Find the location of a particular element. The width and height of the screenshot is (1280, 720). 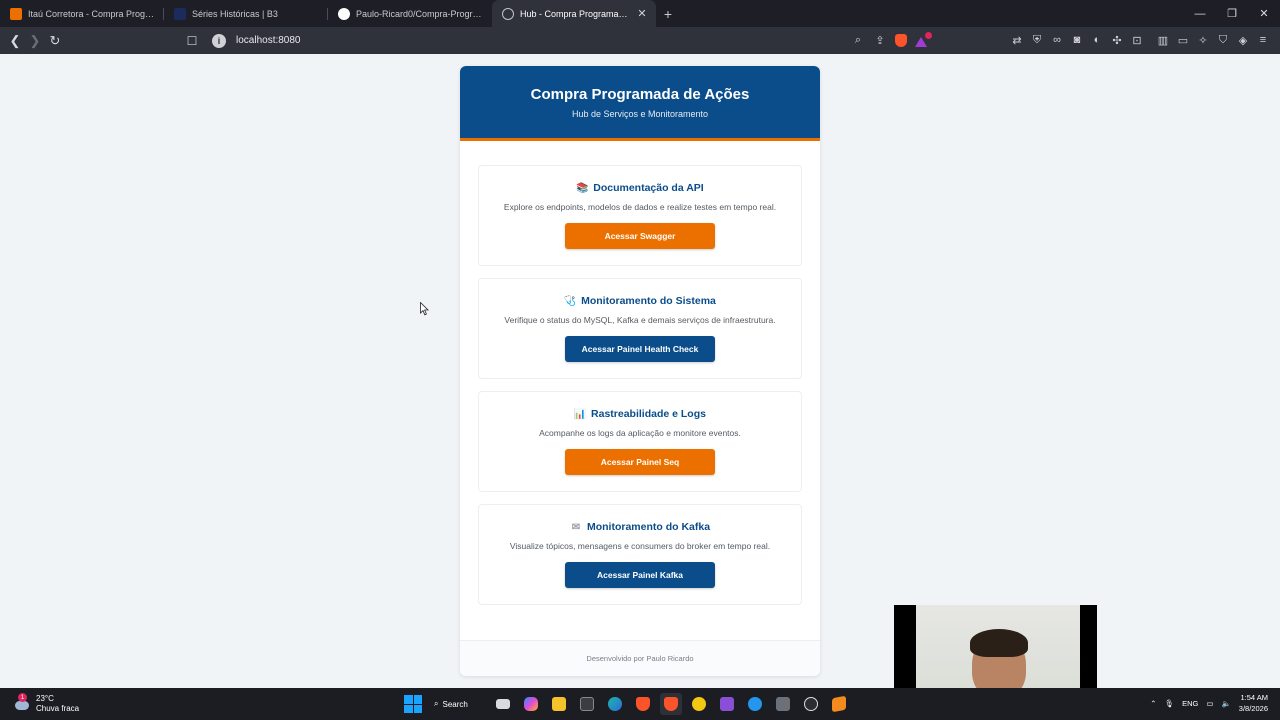

itau-favicon-icon is located at coordinates (16, 13).